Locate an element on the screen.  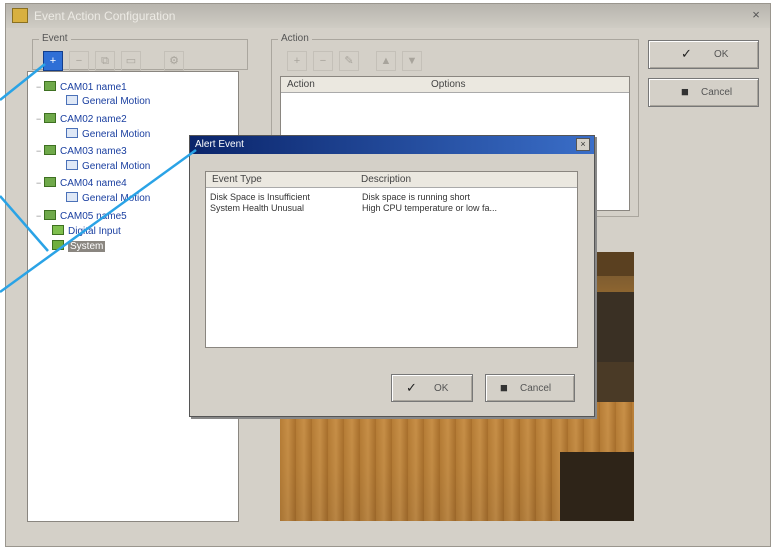
tree-node-motion-2: General Motion is located at coordinates (108, 135).